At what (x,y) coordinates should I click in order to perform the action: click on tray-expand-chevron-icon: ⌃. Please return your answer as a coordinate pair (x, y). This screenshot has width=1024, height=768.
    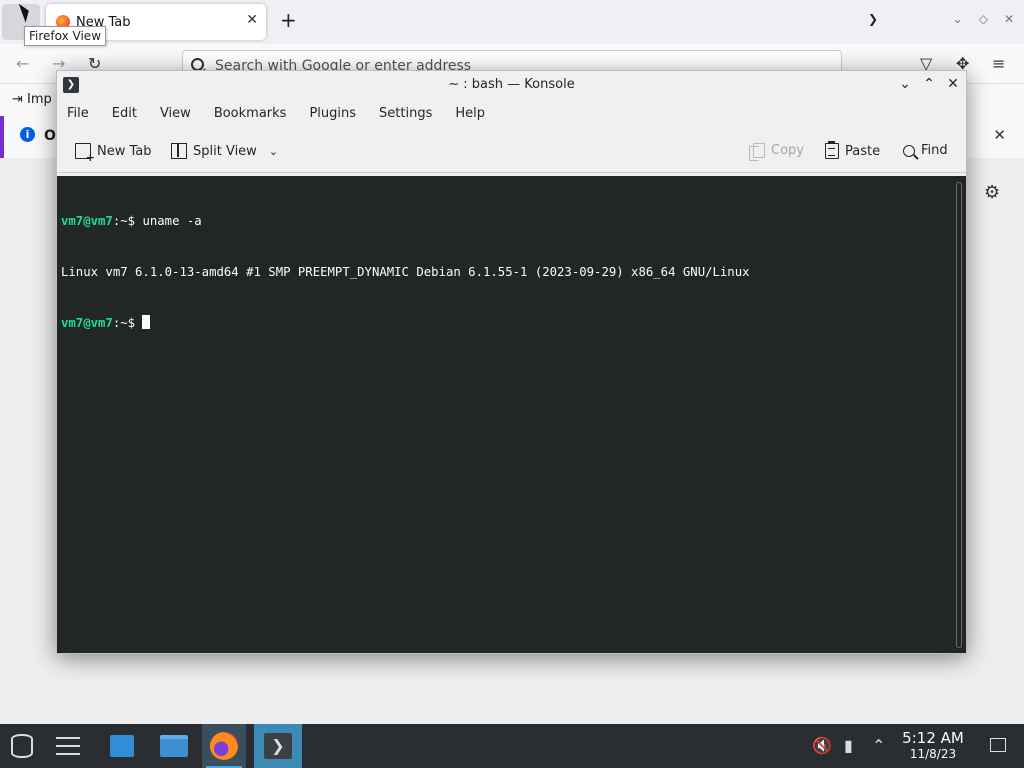
    Looking at the image, I should click on (878, 745).